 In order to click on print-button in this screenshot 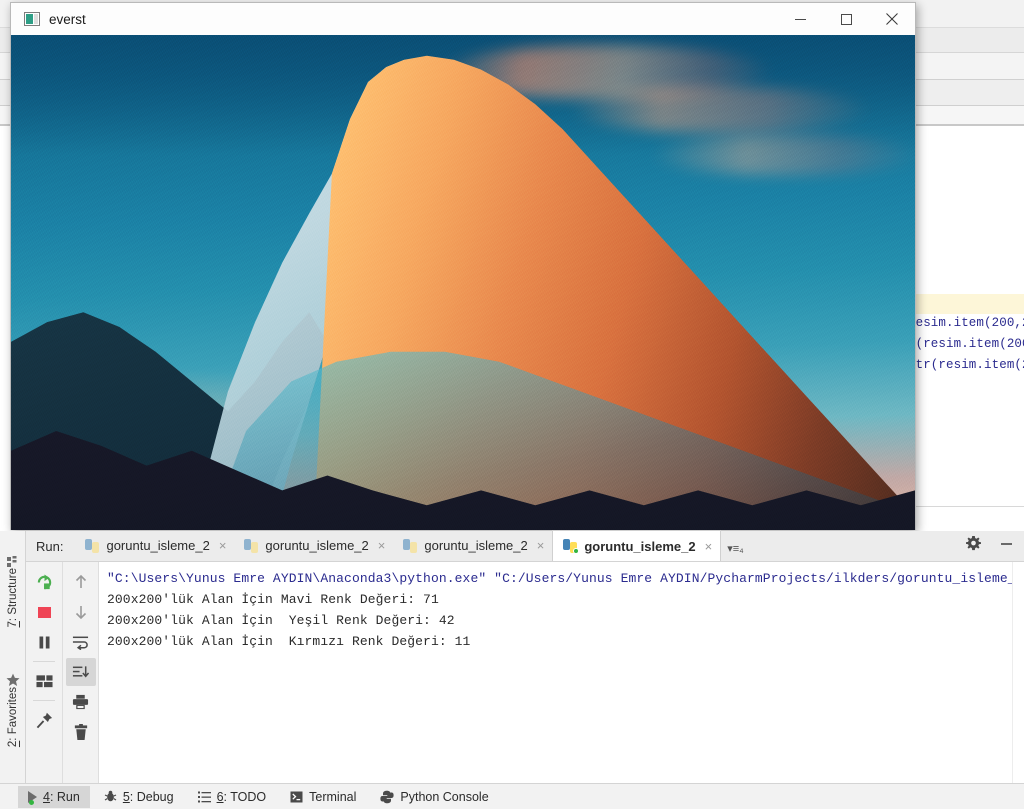, I will do `click(81, 702)`.